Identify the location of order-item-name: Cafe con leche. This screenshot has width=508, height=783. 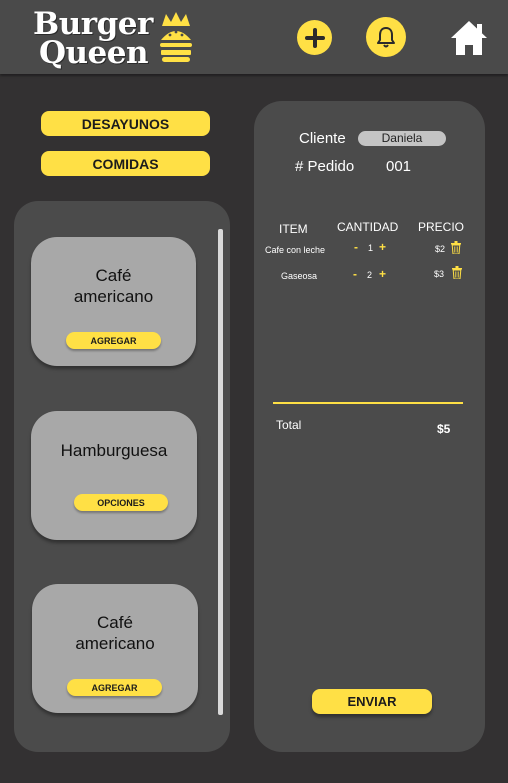
(295, 250).